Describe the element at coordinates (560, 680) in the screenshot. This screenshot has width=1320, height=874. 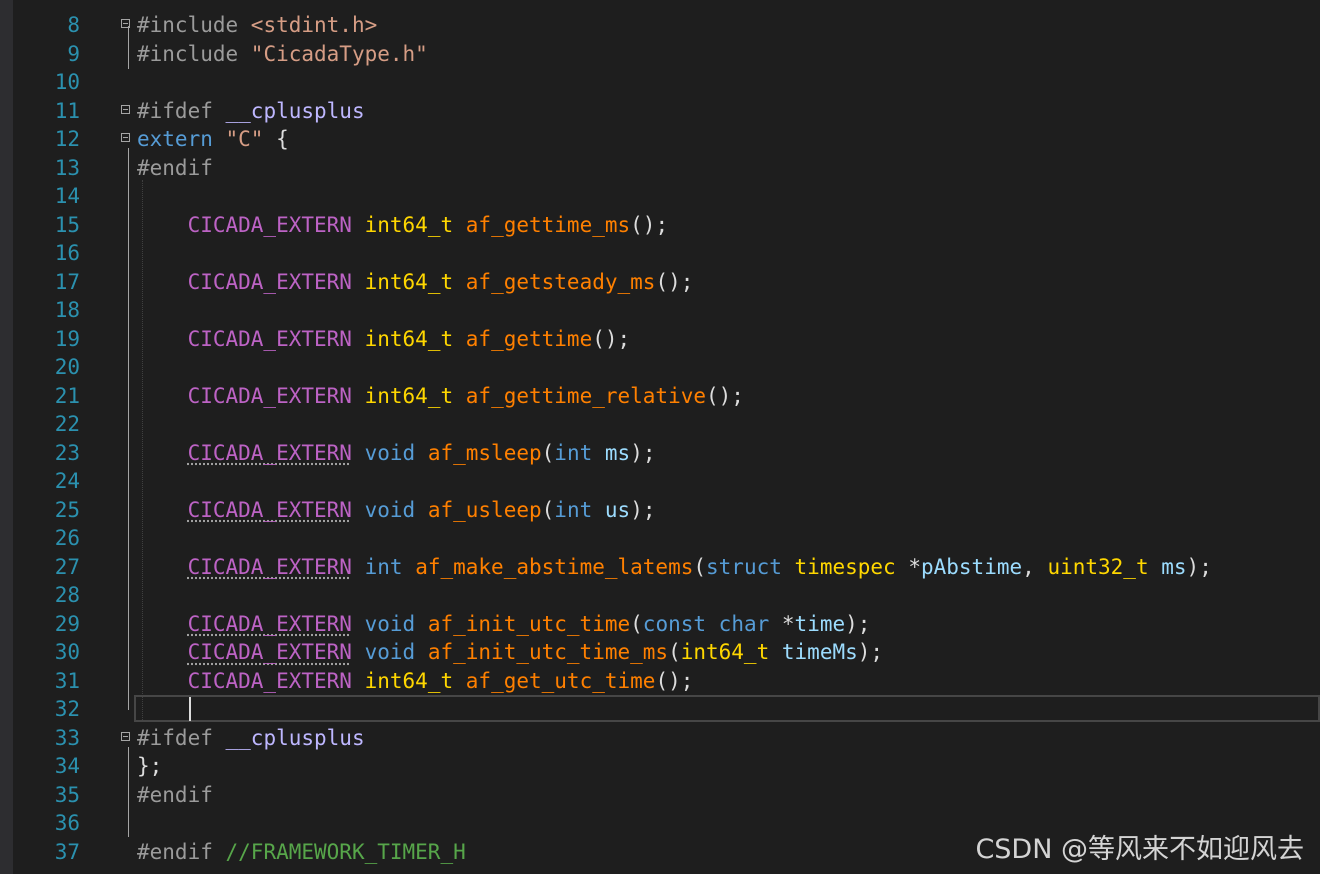
I see `code-token: af_get_utc_time` at that location.